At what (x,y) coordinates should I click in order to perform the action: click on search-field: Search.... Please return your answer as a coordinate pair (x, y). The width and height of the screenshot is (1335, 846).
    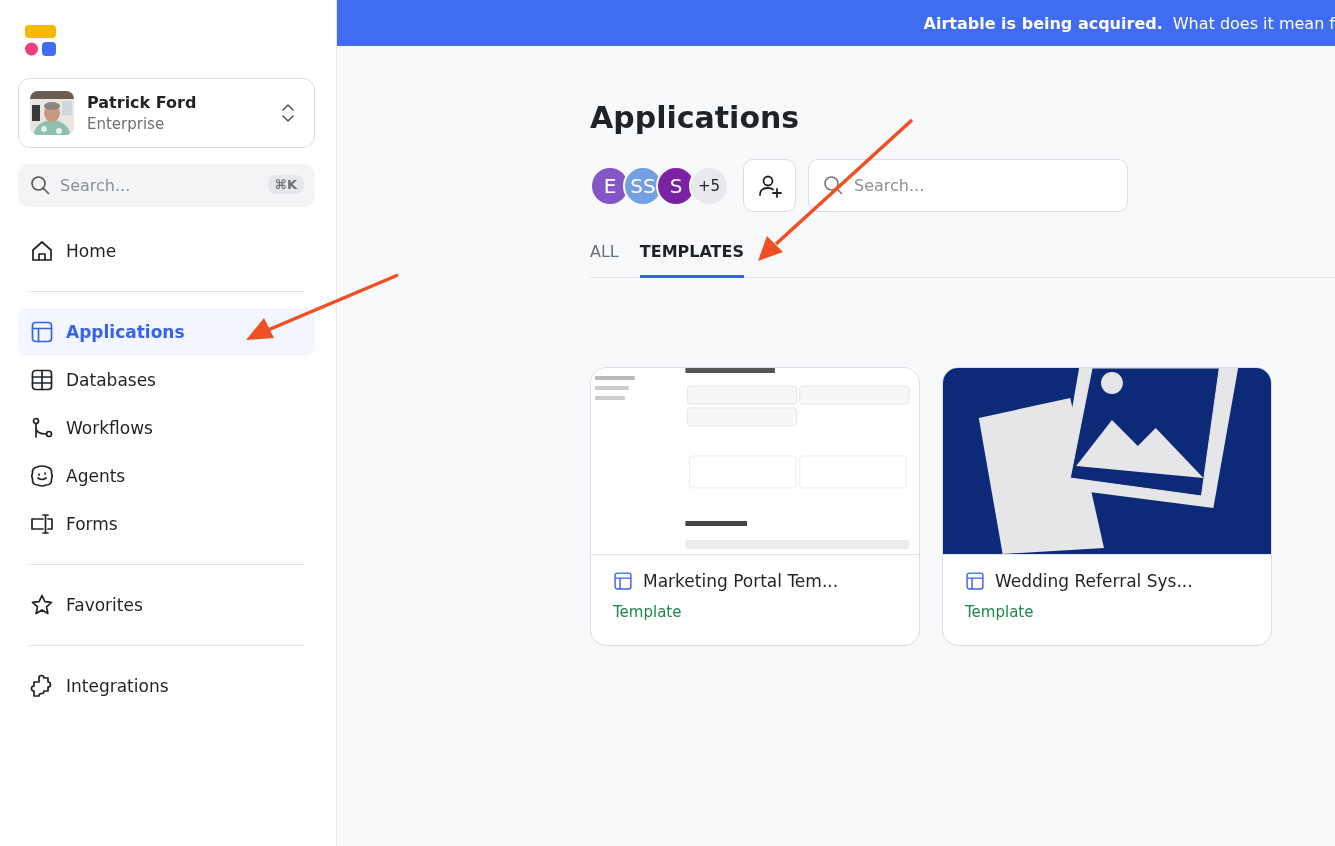
    Looking at the image, I should click on (968, 185).